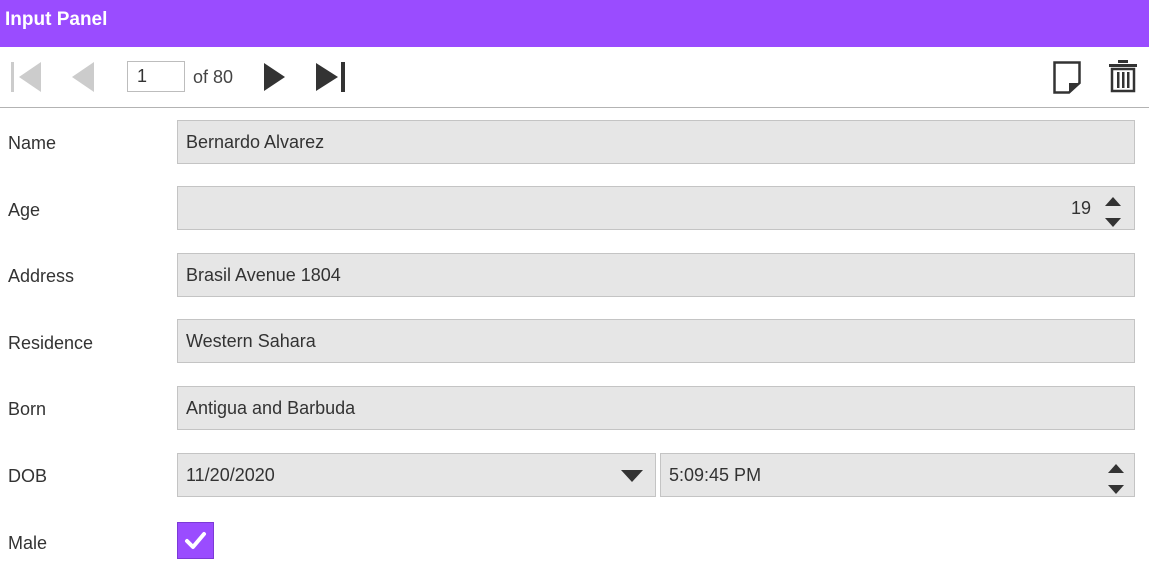 This screenshot has width=1149, height=579. Describe the element at coordinates (897, 475) in the screenshot. I see `dob-time-picker: 5:09:45 PM` at that location.